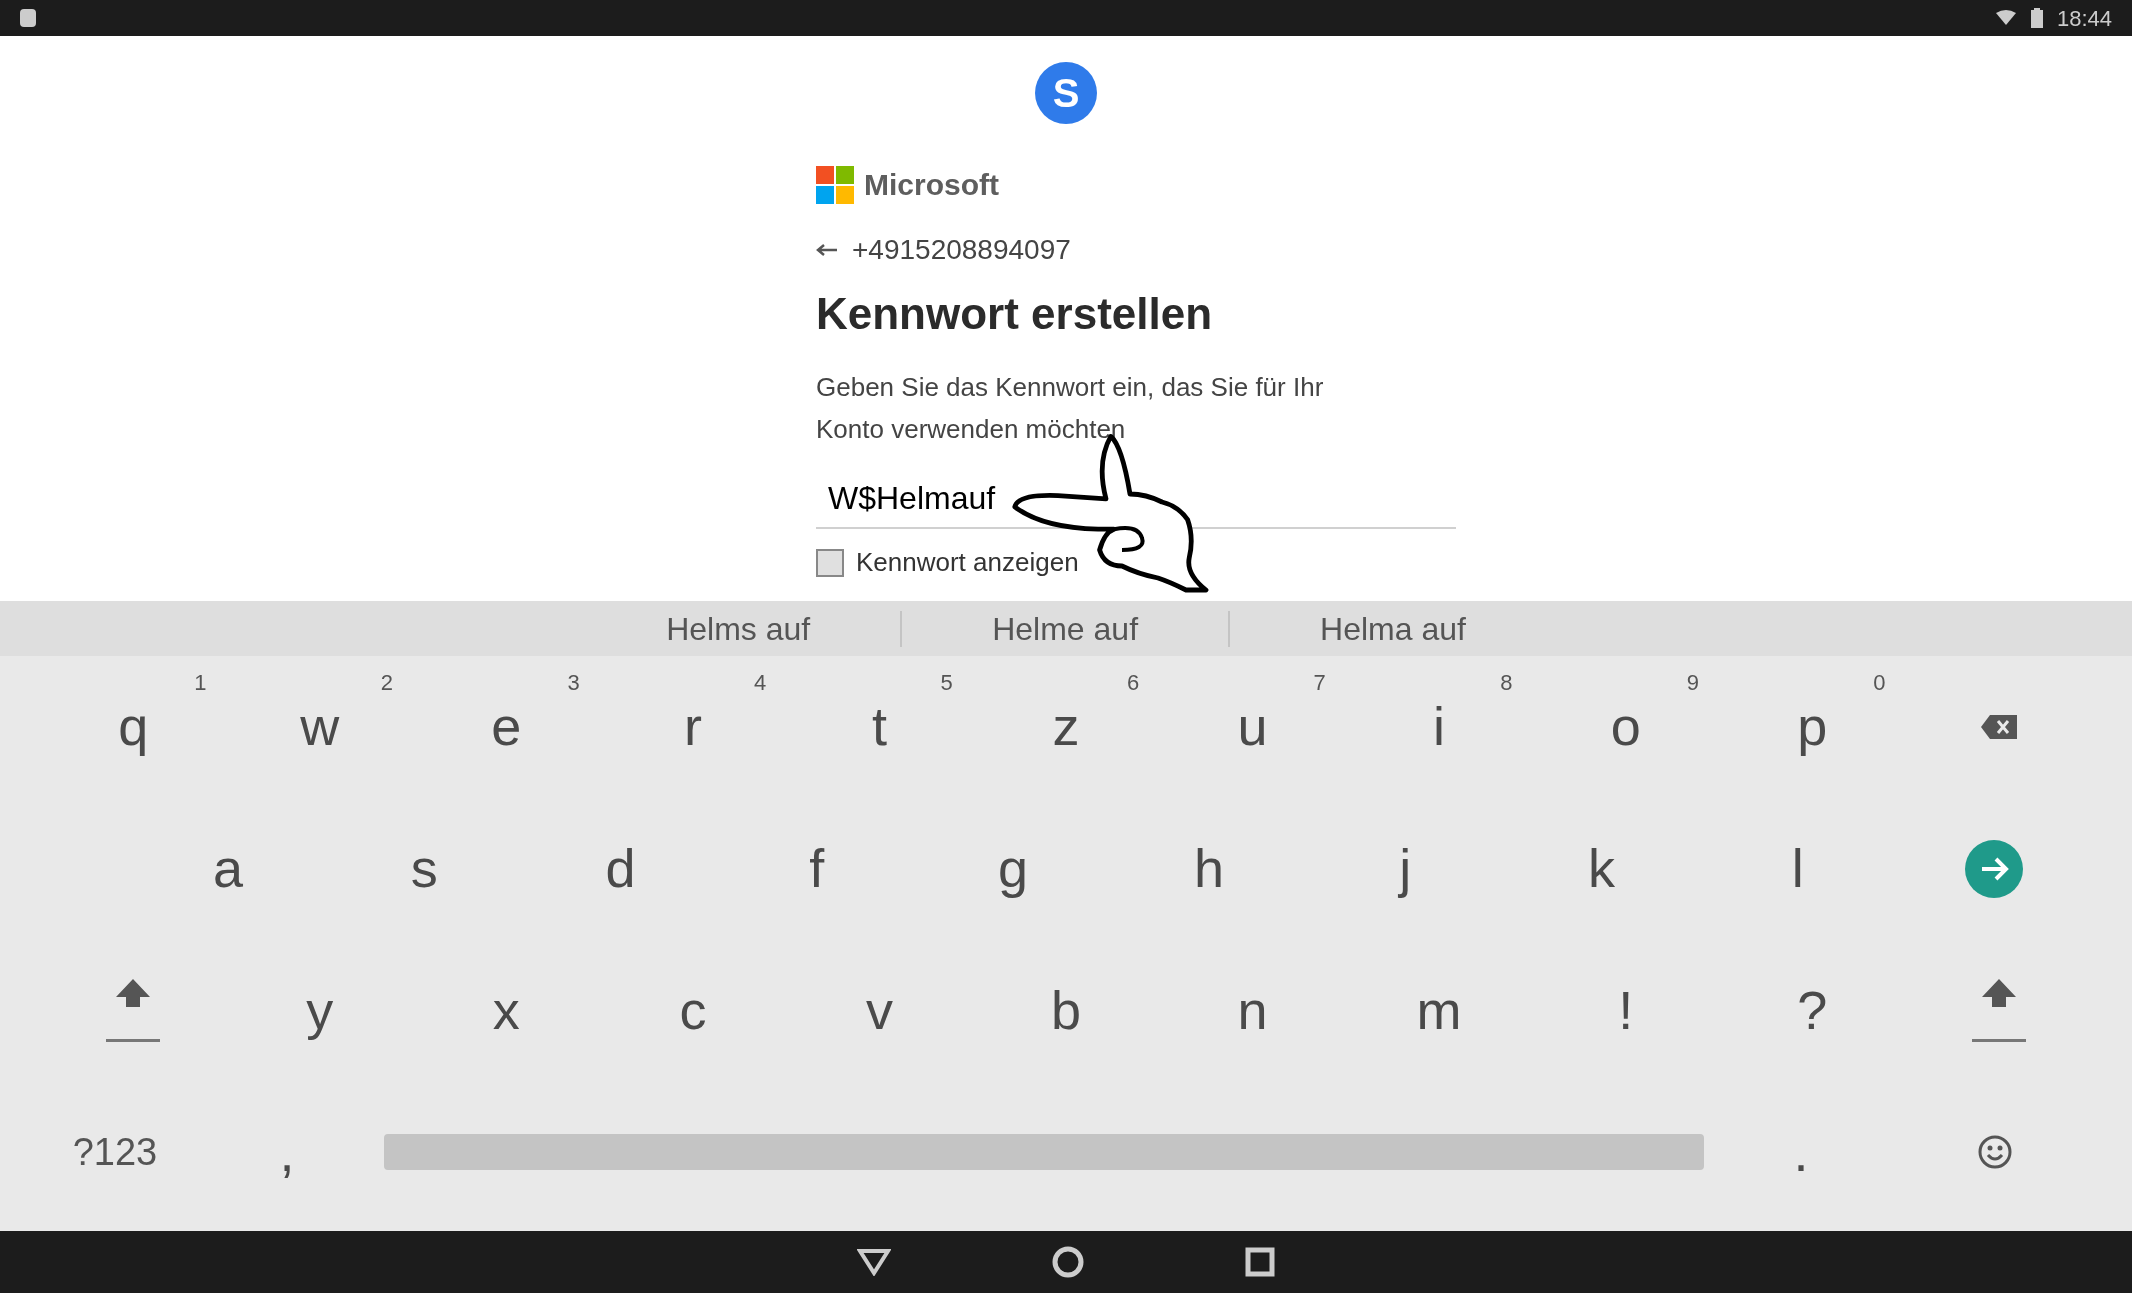 The image size is (2132, 1293). Describe the element at coordinates (1506, 683) in the screenshot. I see `key-hint: 8` at that location.